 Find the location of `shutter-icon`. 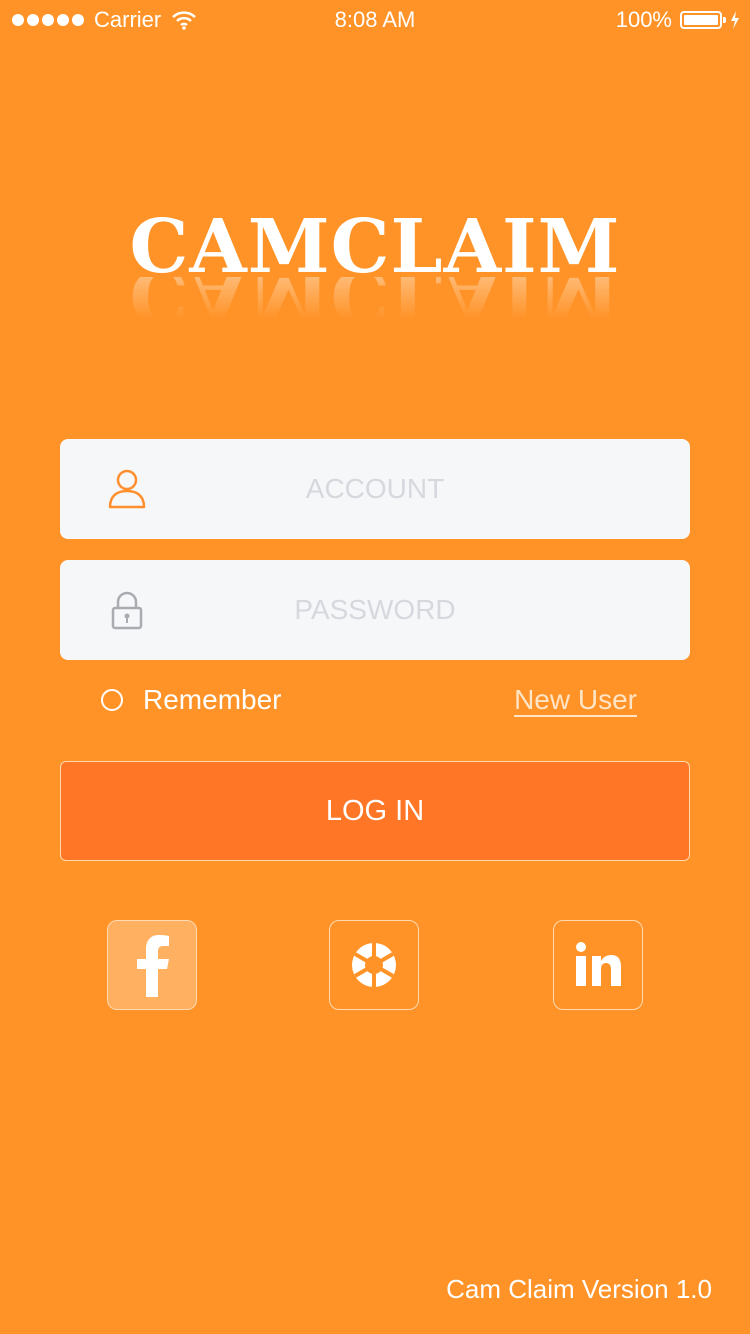

shutter-icon is located at coordinates (374, 965).